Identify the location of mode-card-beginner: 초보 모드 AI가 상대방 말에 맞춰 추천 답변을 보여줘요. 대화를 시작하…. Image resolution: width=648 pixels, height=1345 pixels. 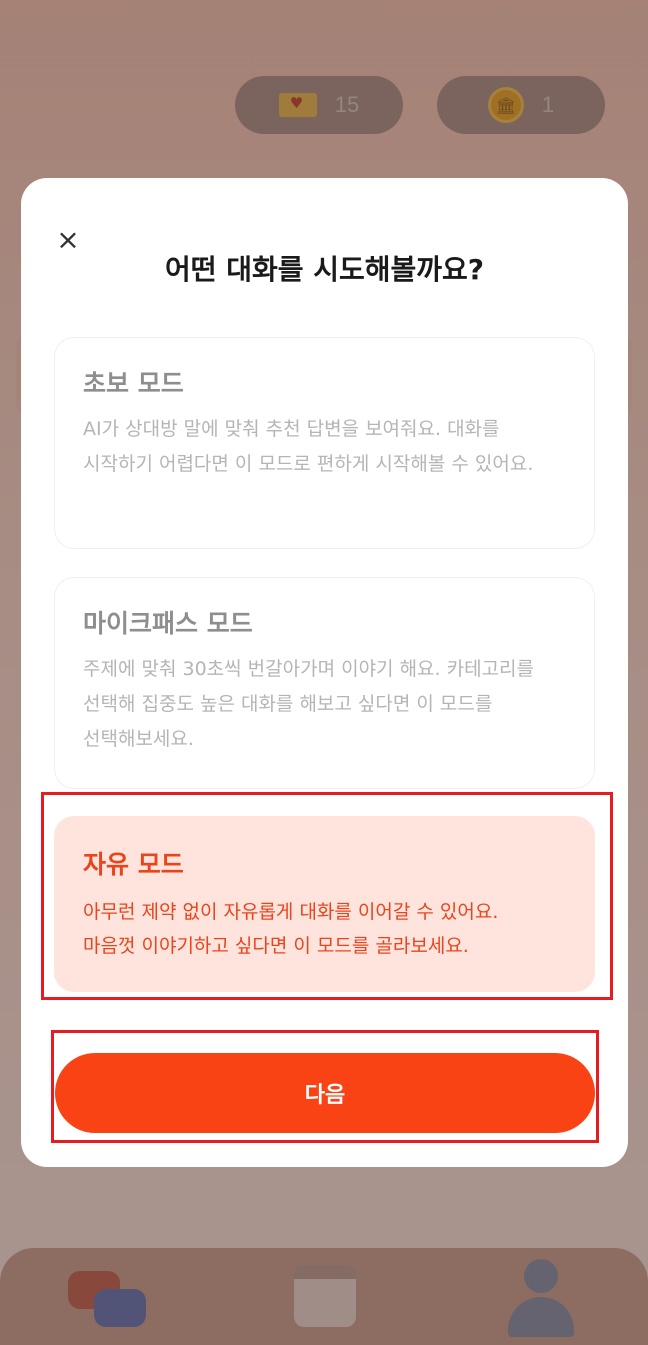
(324, 443).